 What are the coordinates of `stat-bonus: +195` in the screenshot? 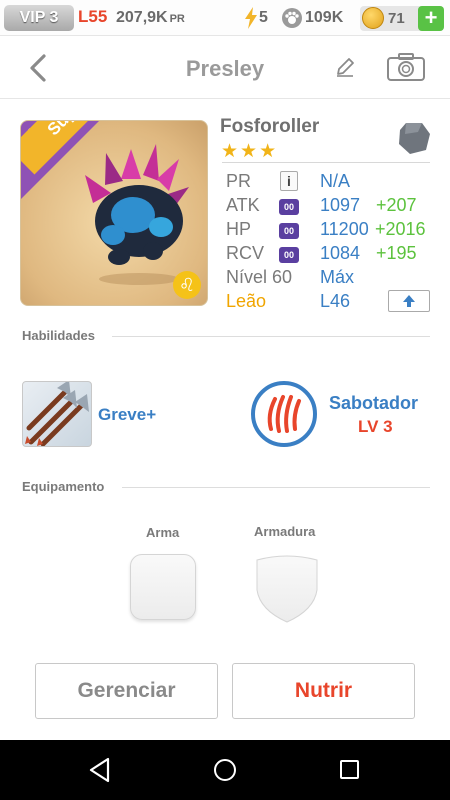 It's located at (396, 253).